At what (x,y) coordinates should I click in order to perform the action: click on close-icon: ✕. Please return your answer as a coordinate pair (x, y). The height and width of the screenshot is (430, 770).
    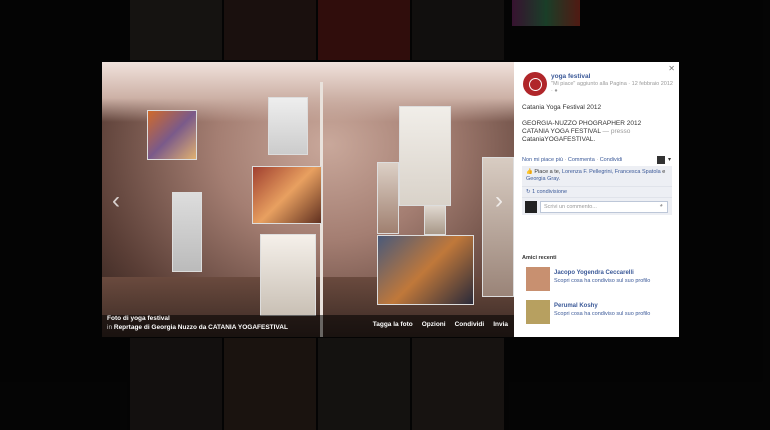
    Looking at the image, I should click on (671, 68).